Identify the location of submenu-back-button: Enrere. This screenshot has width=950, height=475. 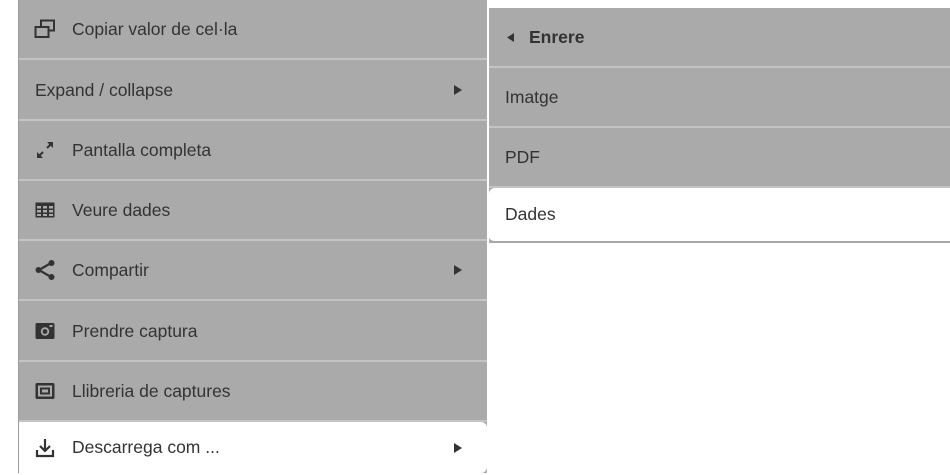
(719, 38).